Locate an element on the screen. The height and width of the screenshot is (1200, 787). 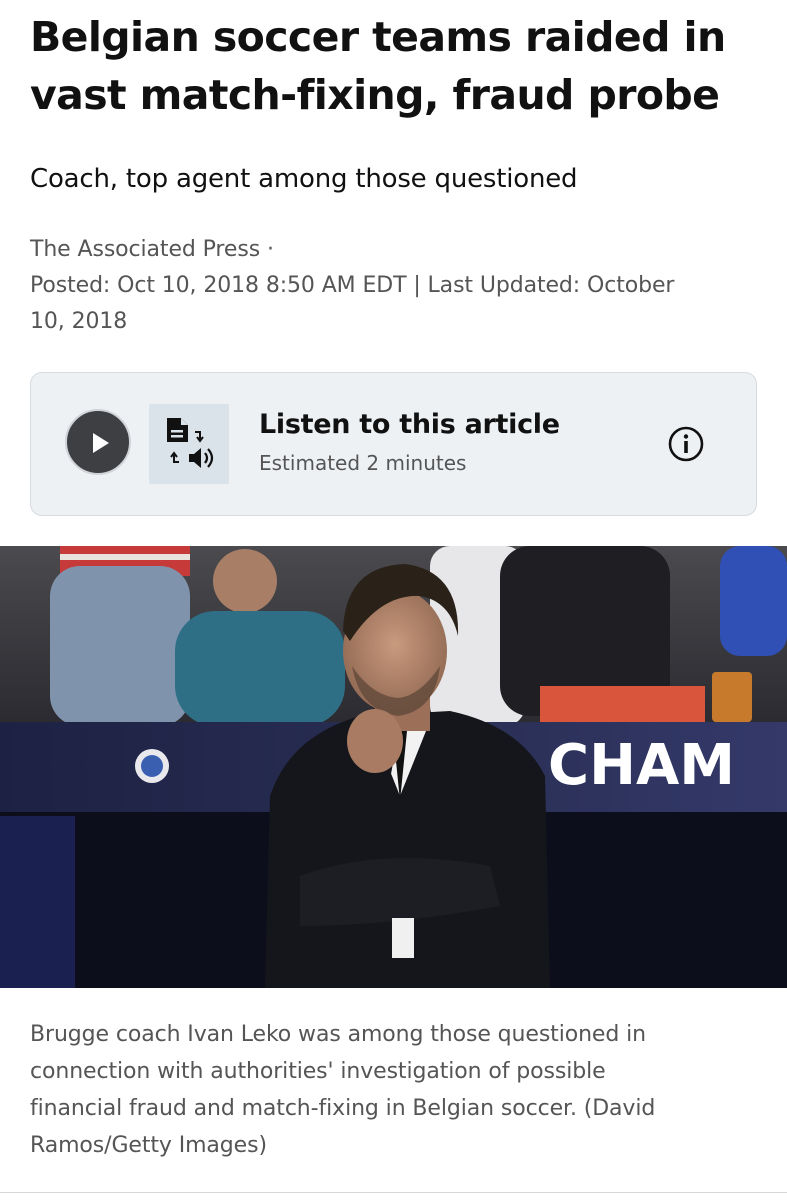
posted-date-line-2: 10, 2018 is located at coordinates (79, 321).